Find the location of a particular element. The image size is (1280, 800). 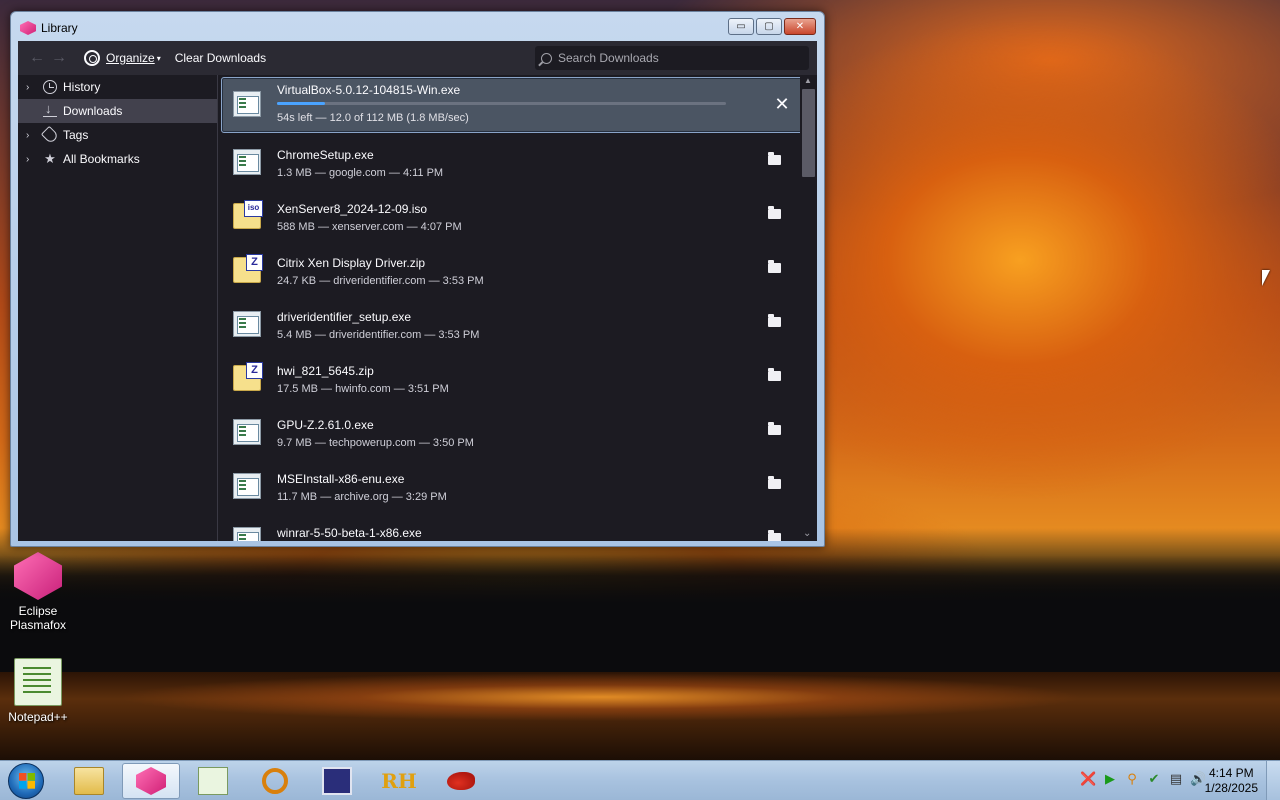

tray-play-icon: ▶ is located at coordinates (1110, 779).